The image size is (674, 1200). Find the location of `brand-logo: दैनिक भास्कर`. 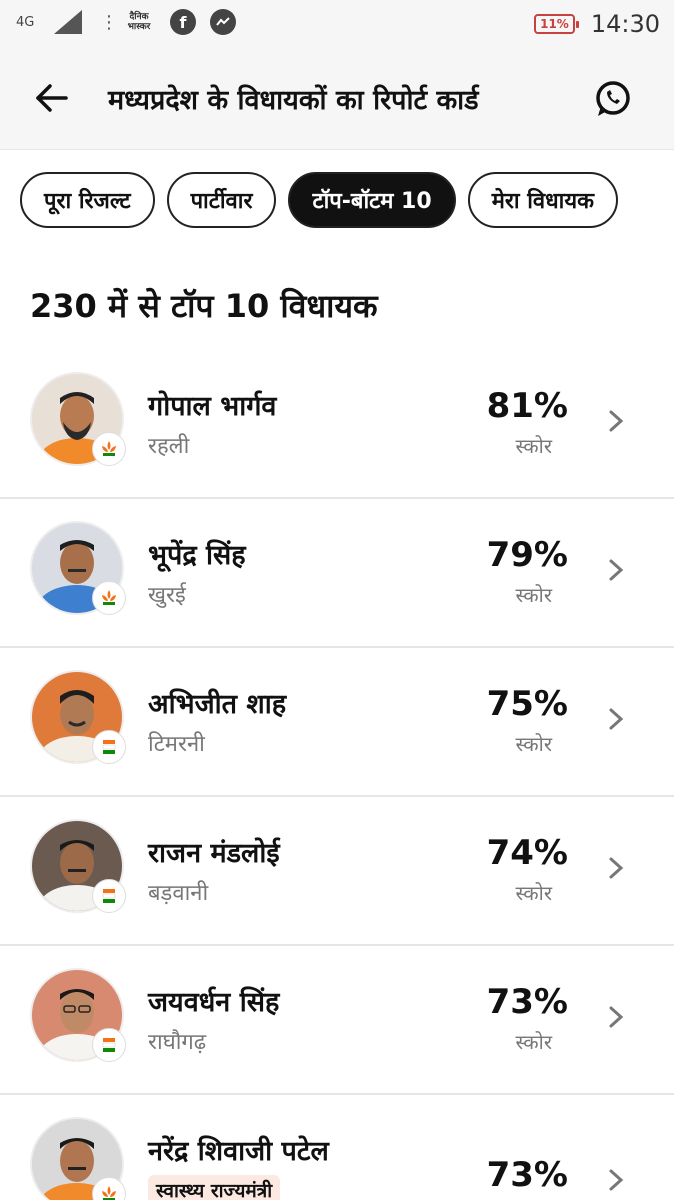

brand-logo: दैनिक भास्कर is located at coordinates (139, 22).